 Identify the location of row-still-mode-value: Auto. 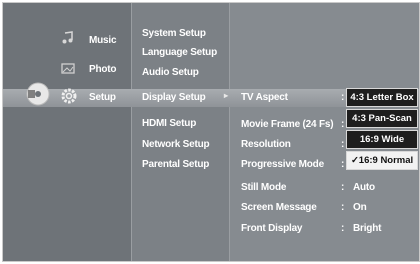
(364, 187).